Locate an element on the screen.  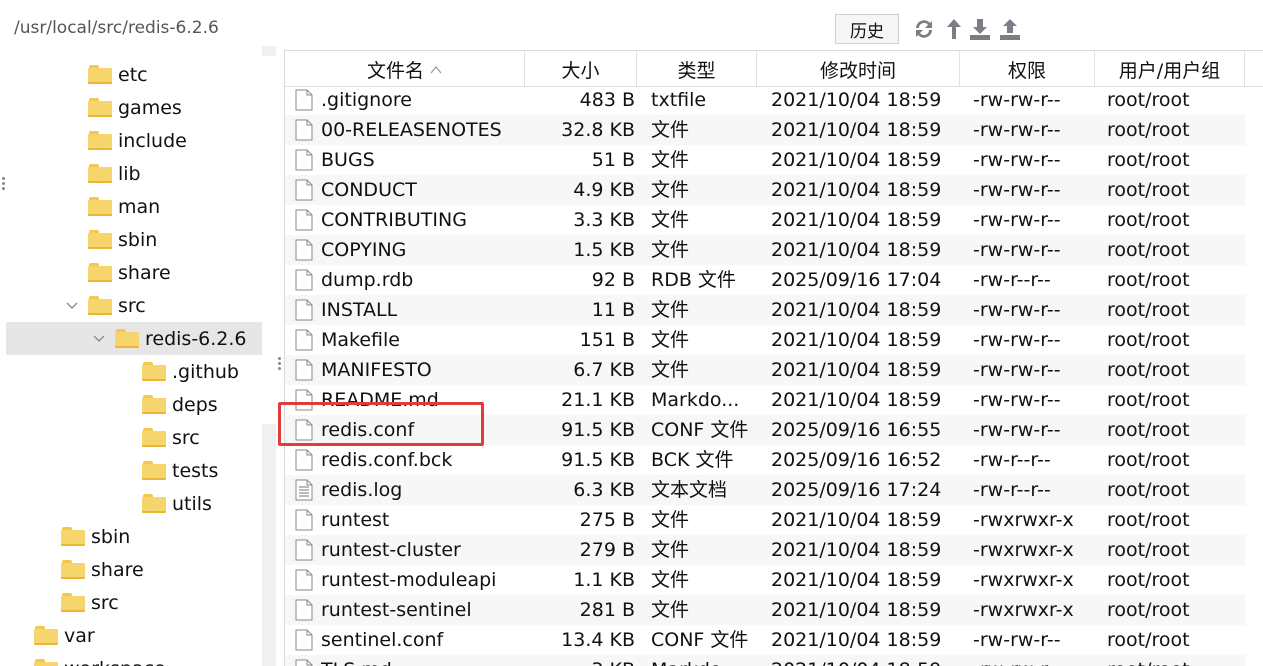
cell-name: COPYING is located at coordinates (364, 250).